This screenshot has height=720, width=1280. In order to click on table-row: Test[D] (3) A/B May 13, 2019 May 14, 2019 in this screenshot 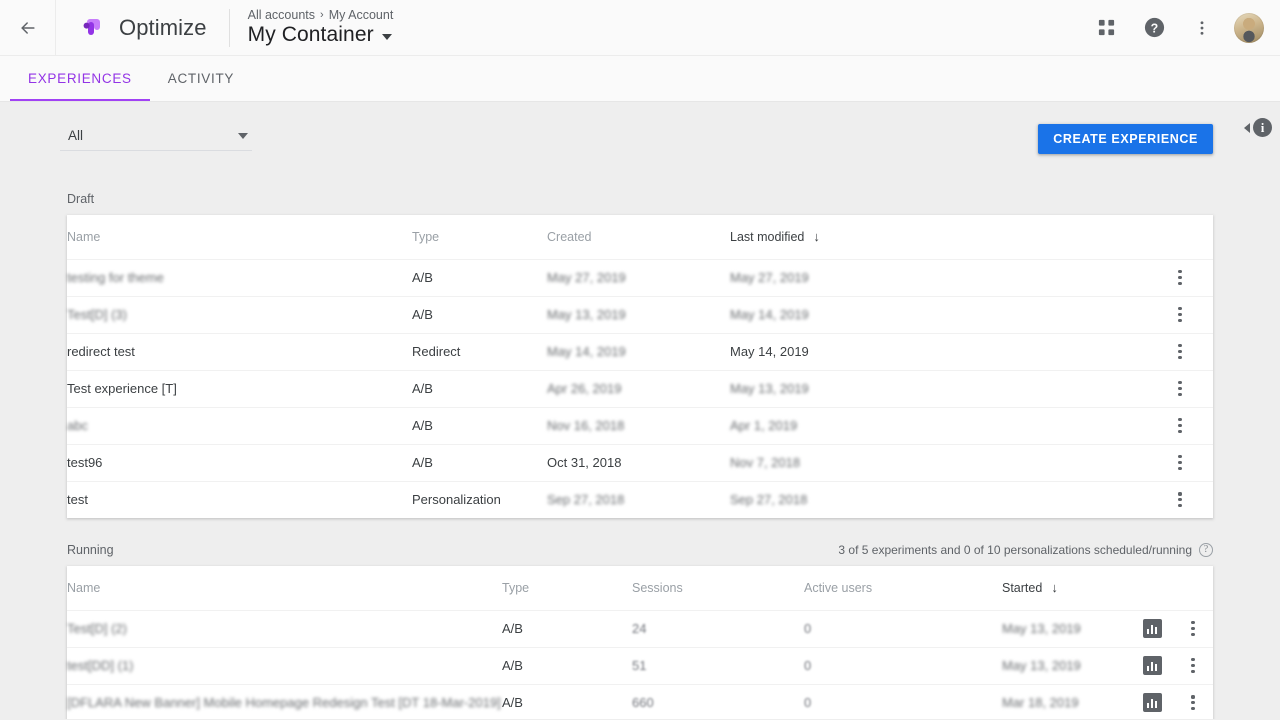, I will do `click(640, 314)`.